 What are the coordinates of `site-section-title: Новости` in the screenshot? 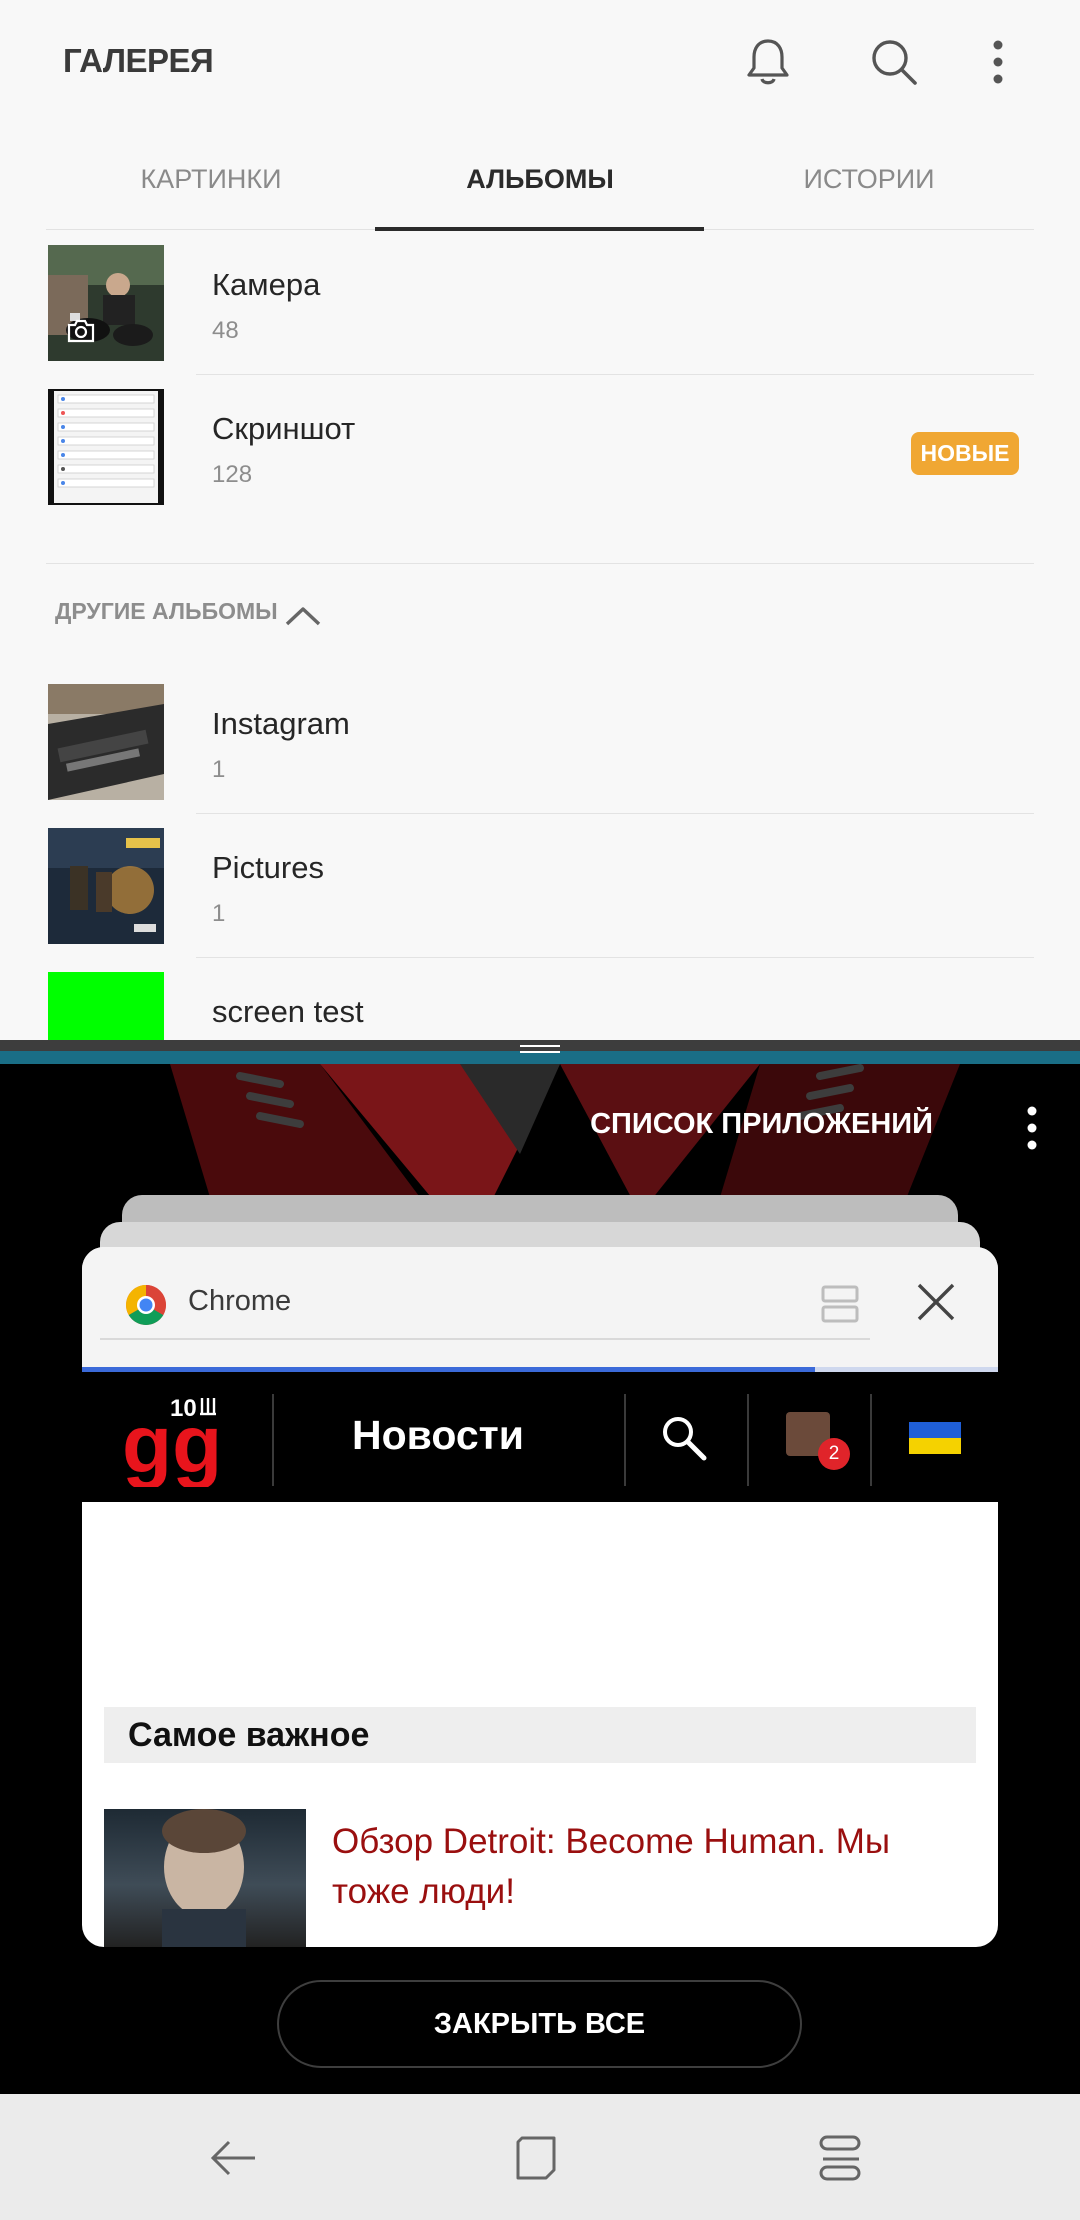 It's located at (438, 1435).